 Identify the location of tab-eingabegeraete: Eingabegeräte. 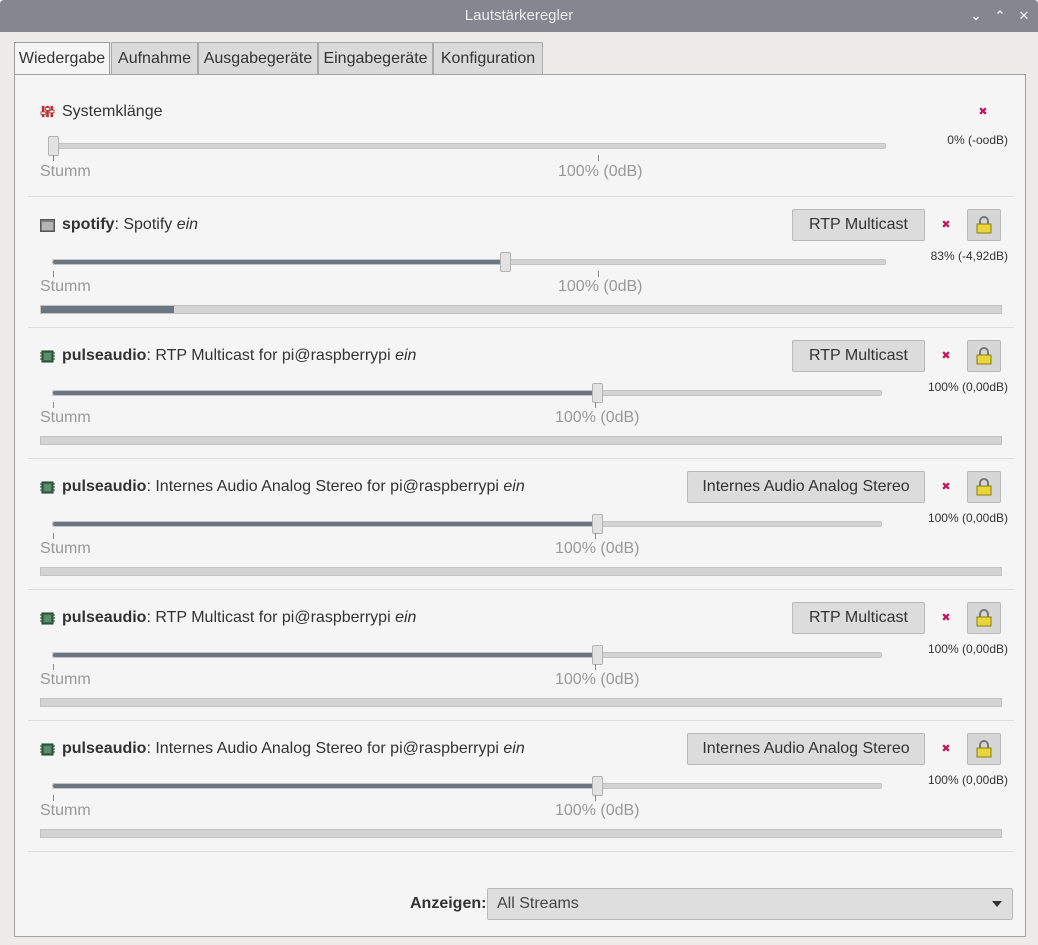
(375, 58).